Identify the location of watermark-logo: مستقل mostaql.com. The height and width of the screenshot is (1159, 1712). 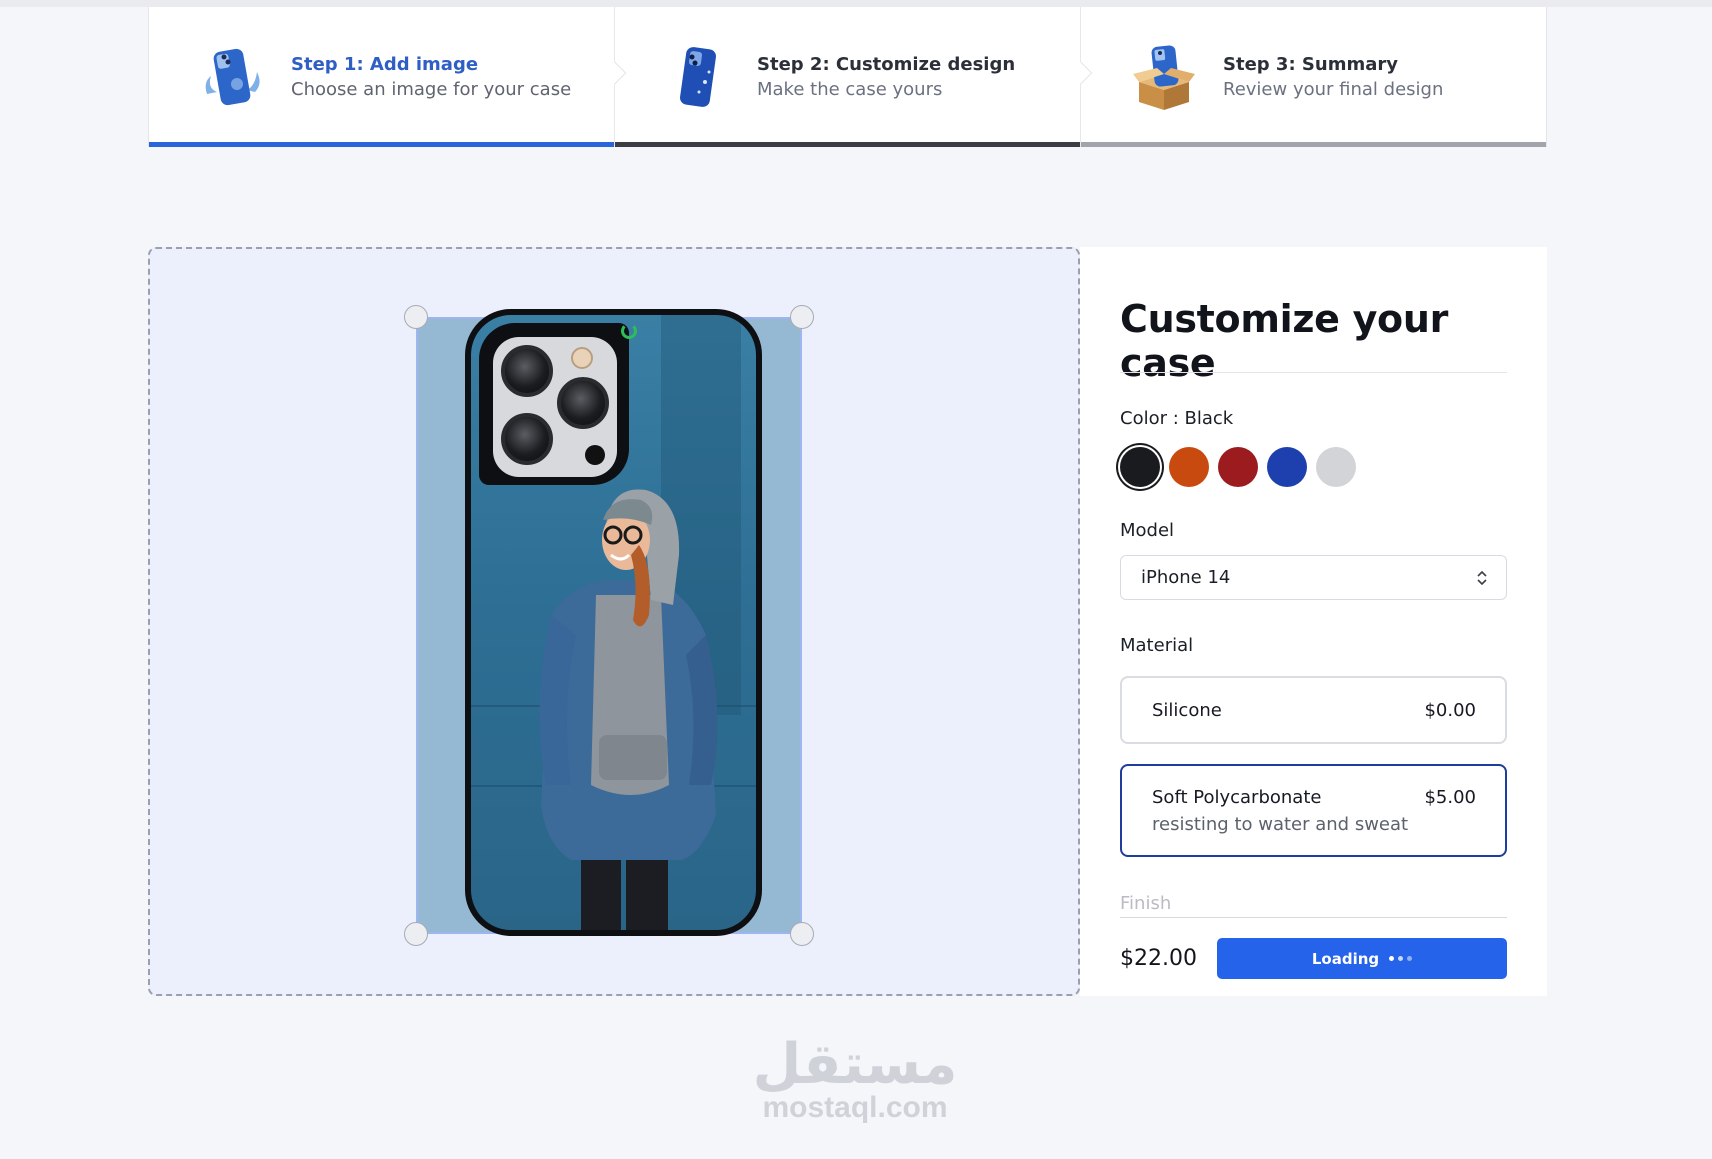
(855, 1079).